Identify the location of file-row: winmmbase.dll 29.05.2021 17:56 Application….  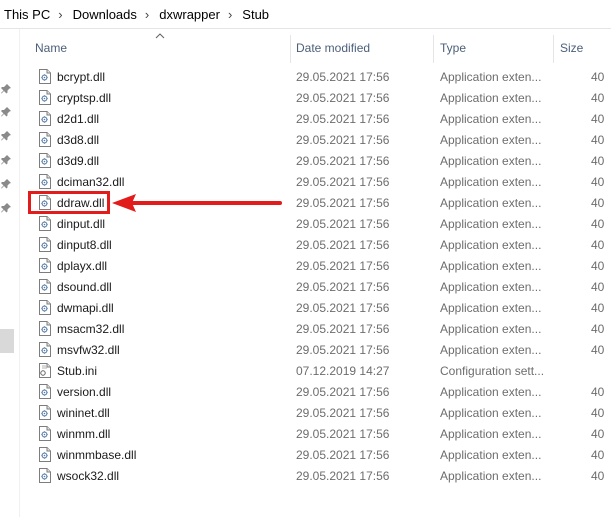
(315, 455).